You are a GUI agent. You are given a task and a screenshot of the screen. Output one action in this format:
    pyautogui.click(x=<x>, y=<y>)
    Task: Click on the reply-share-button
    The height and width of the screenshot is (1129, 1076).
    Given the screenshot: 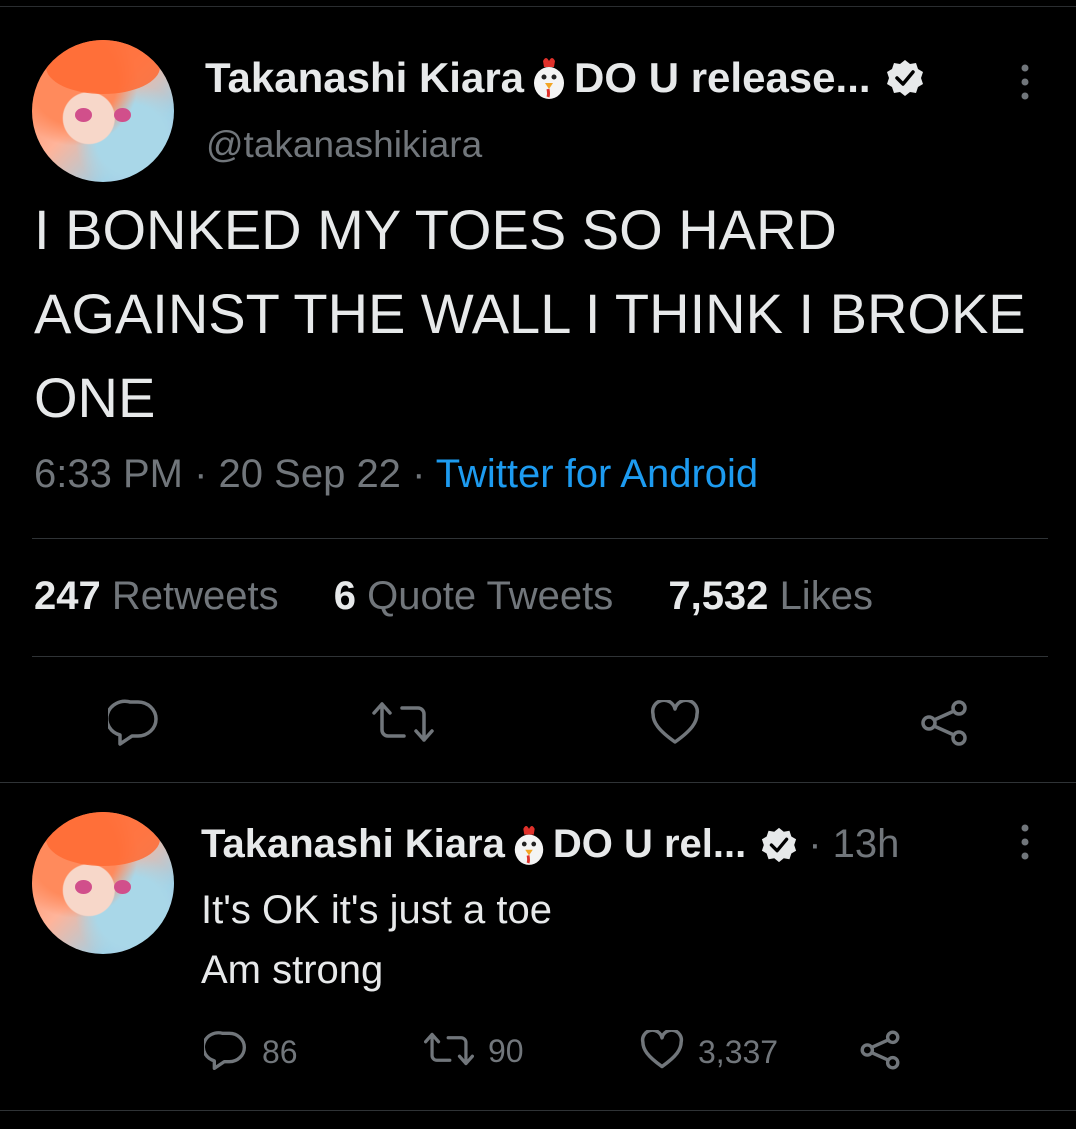 What is the action you would take?
    pyautogui.click(x=880, y=1052)
    